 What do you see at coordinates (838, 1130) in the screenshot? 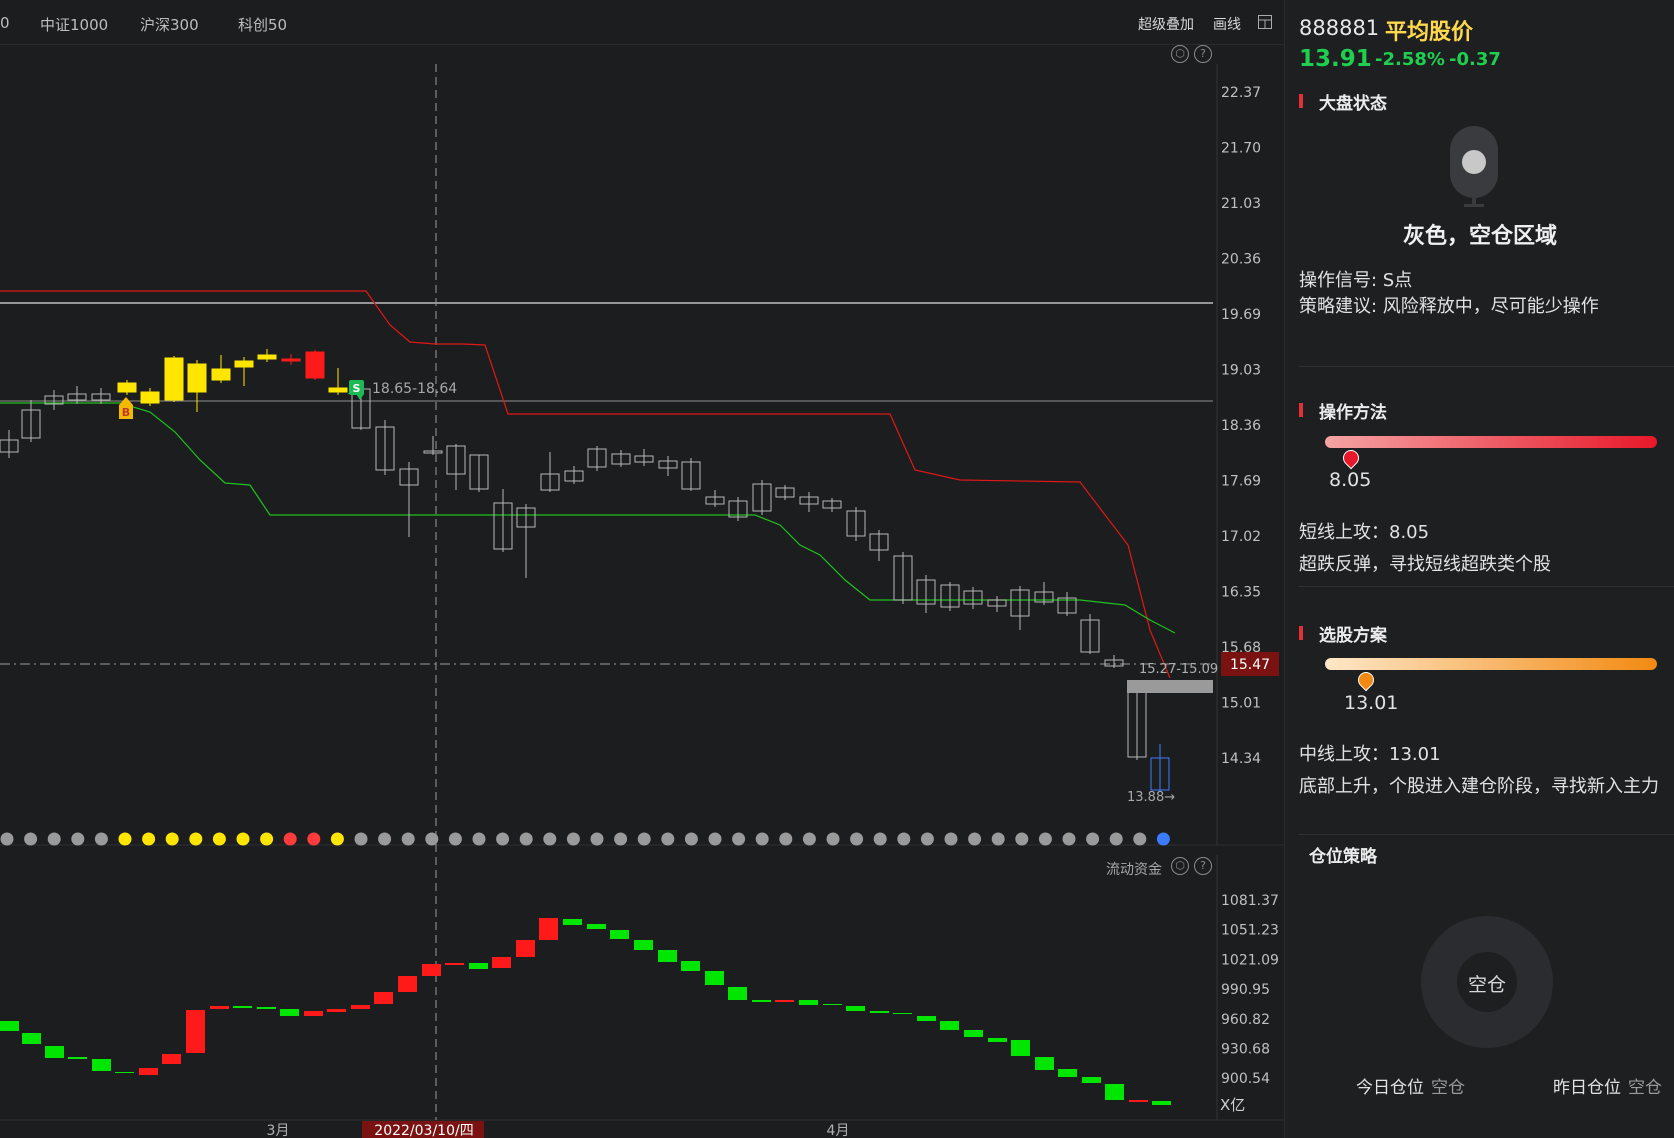
I see `month-april-label: 4月` at bounding box center [838, 1130].